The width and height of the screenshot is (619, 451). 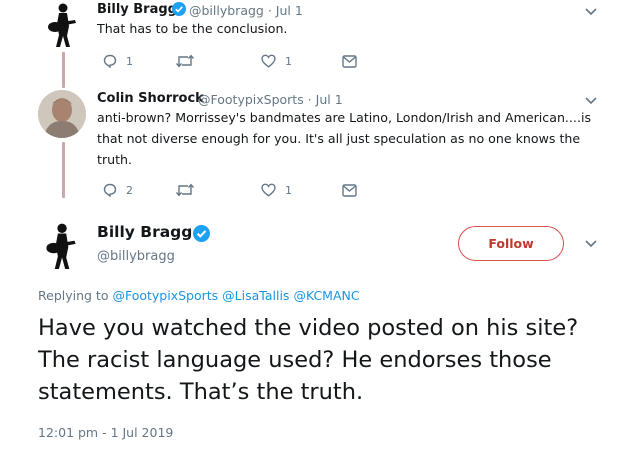 I want to click on reply-count: 1, so click(x=129, y=61).